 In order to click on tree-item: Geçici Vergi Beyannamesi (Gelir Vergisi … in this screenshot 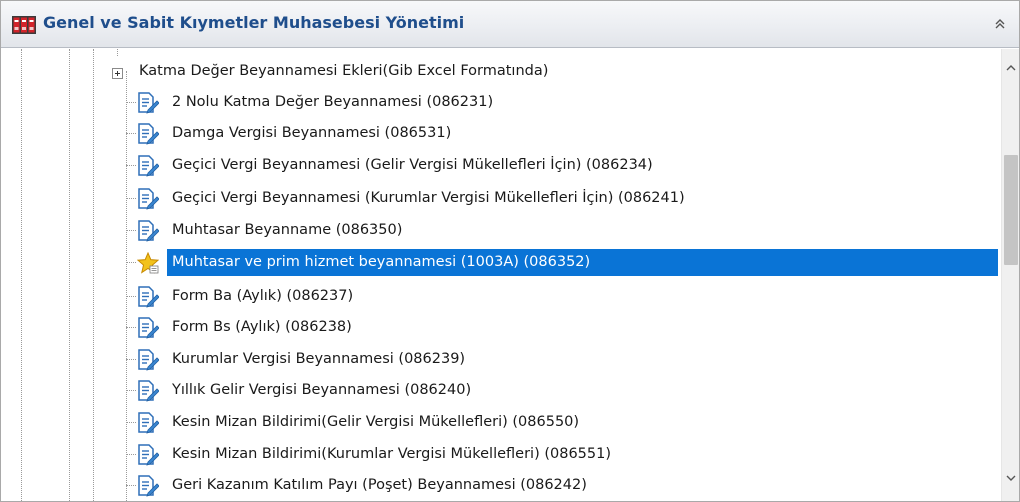, I will do `click(501, 165)`.